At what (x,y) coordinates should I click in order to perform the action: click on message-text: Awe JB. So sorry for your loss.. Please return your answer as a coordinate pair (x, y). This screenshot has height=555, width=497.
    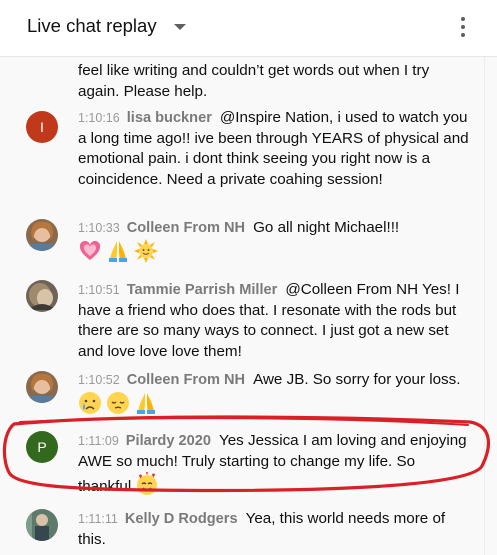
    Looking at the image, I should click on (357, 379).